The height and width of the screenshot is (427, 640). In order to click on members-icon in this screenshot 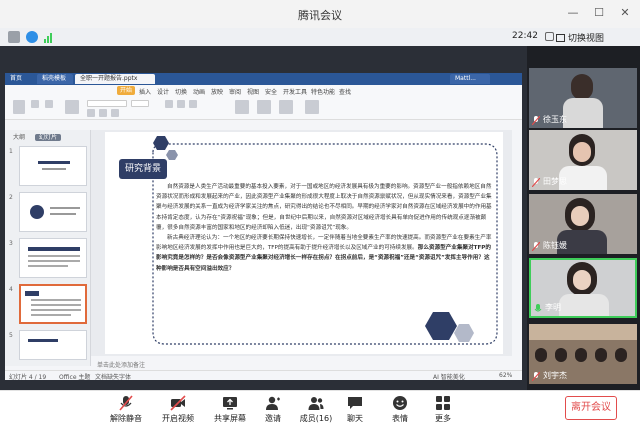, I will do `click(316, 403)`.